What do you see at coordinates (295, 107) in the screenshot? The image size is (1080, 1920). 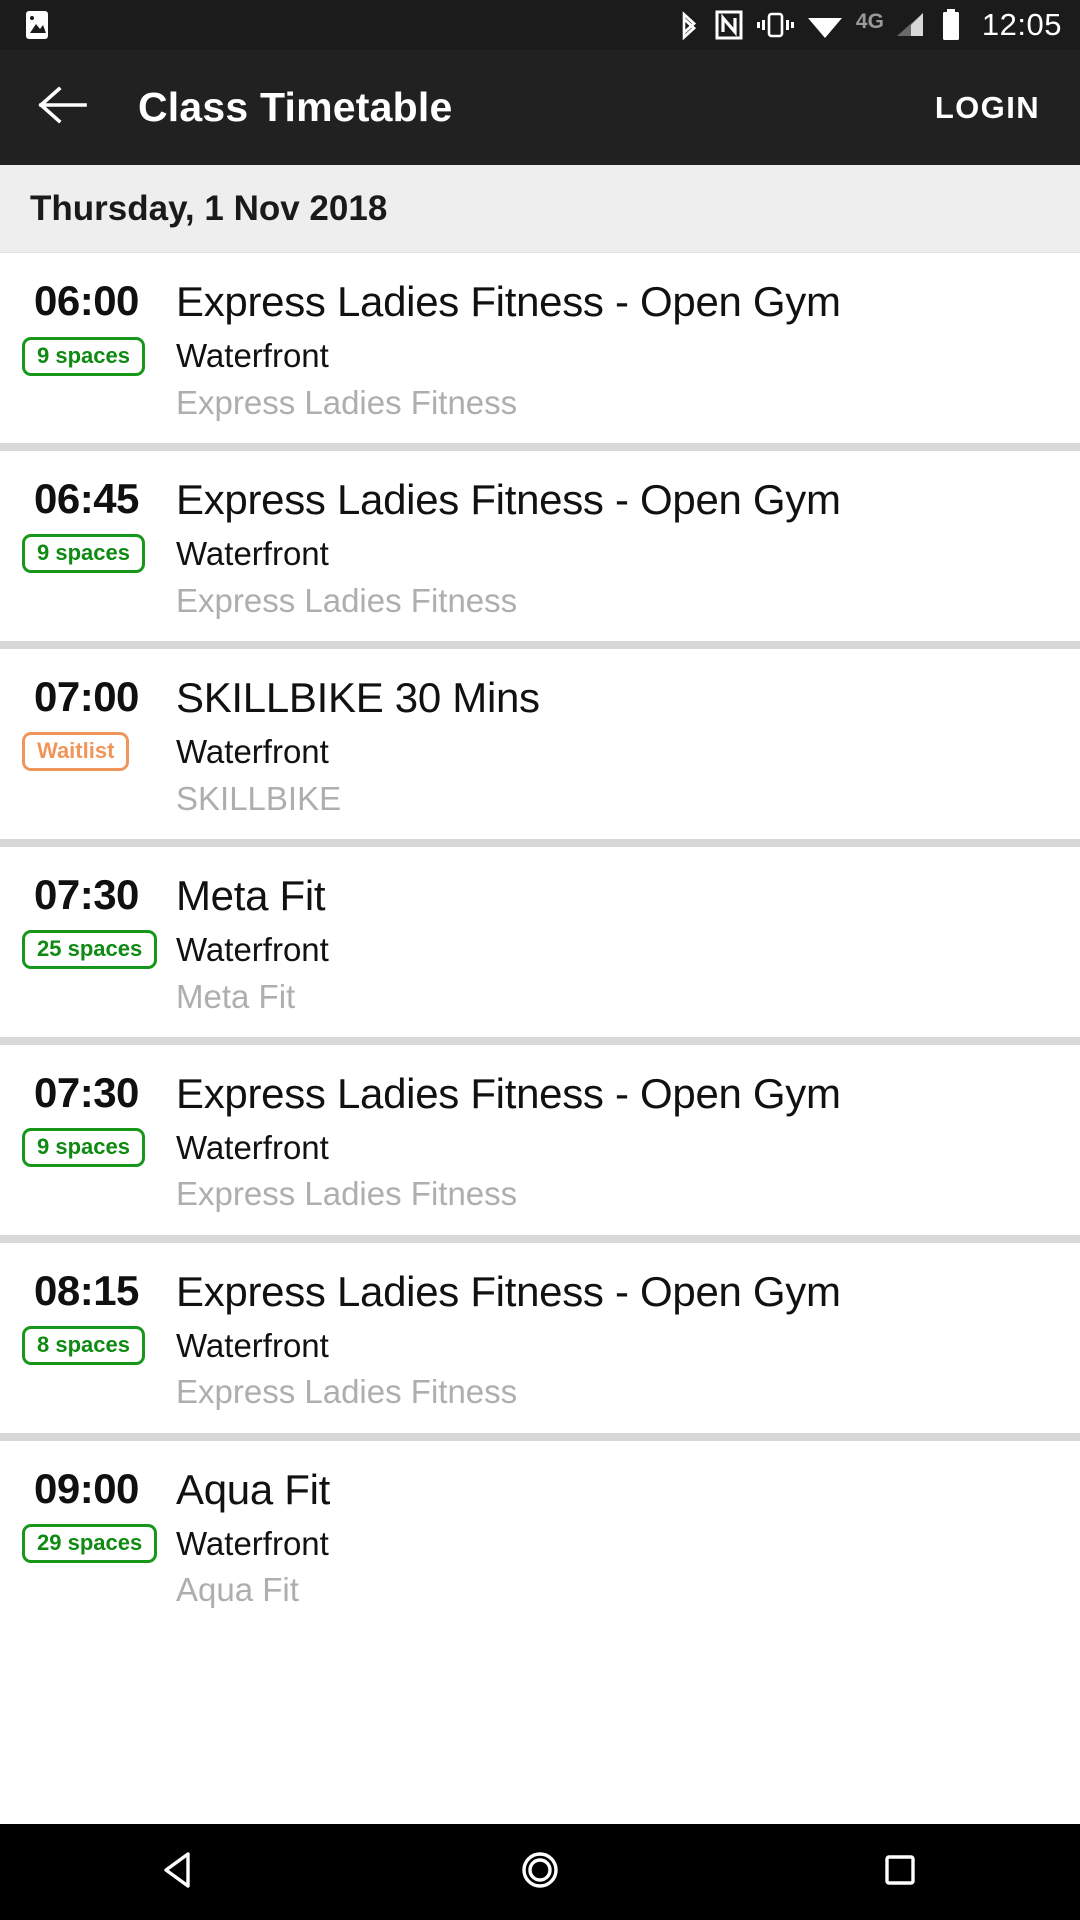 I see `page-title: Class Timetable` at bounding box center [295, 107].